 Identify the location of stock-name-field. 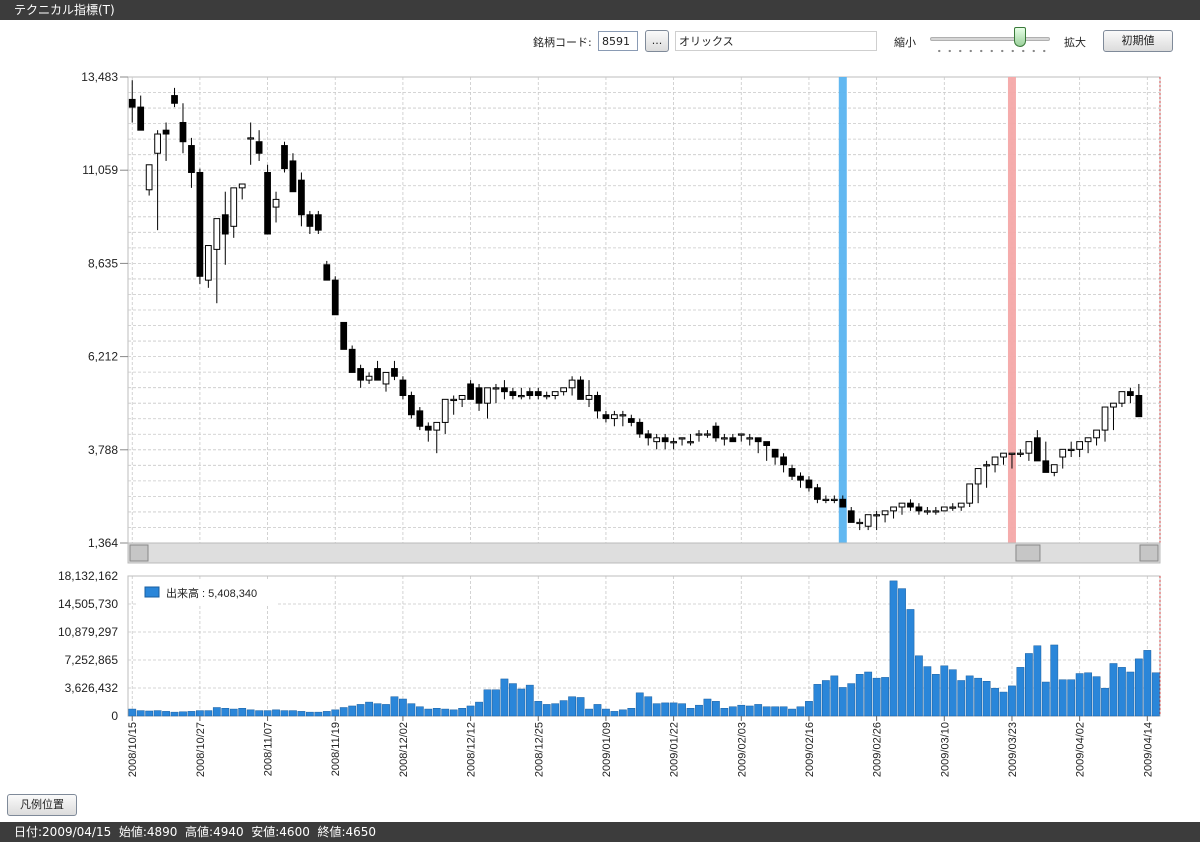
(776, 41).